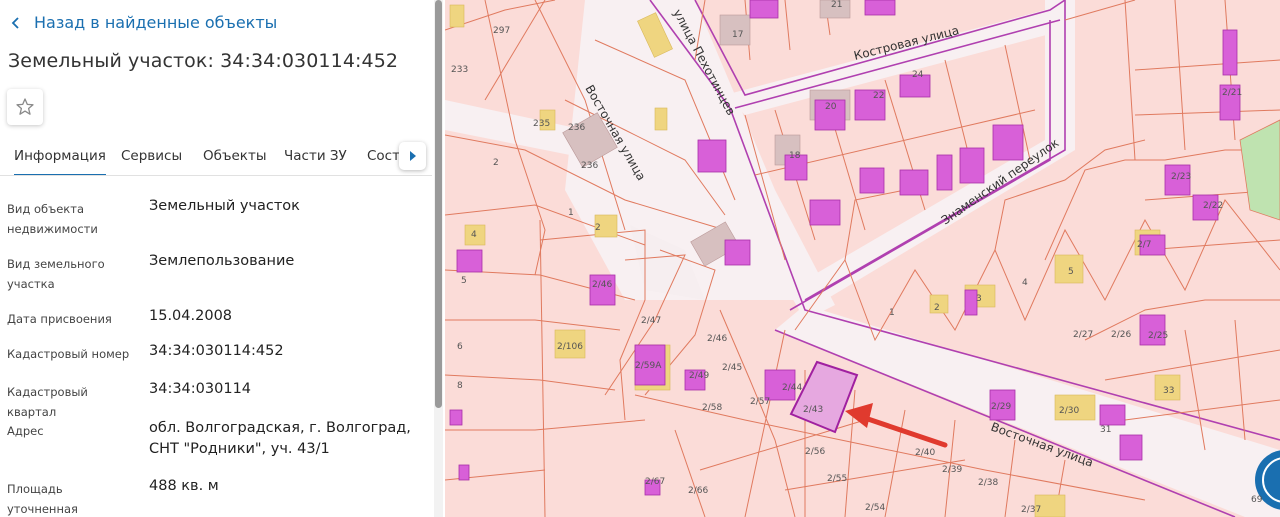  What do you see at coordinates (760, 402) in the screenshot?
I see `parcel-label: 2/57` at bounding box center [760, 402].